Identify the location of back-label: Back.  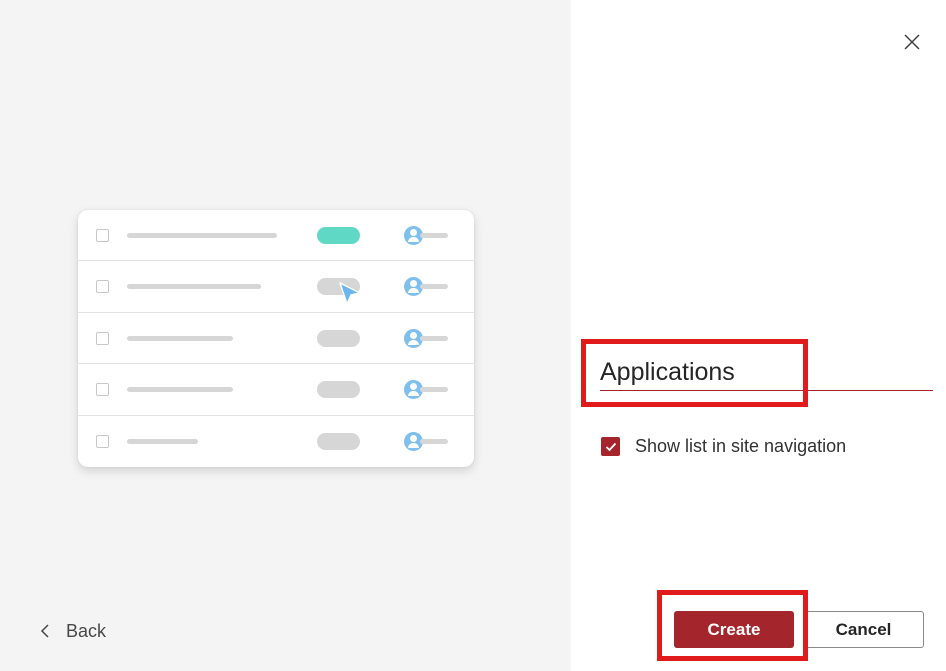
(86, 630).